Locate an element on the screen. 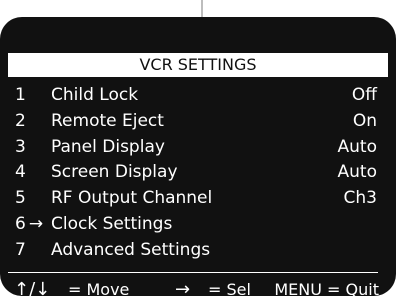  item-label: Screen Display is located at coordinates (114, 172).